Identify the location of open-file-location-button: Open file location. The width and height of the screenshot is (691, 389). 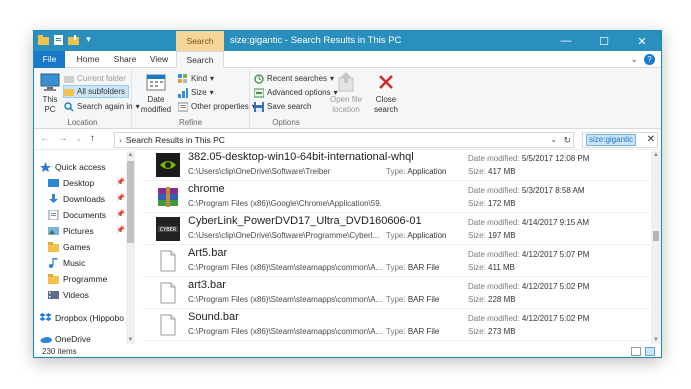
(346, 93).